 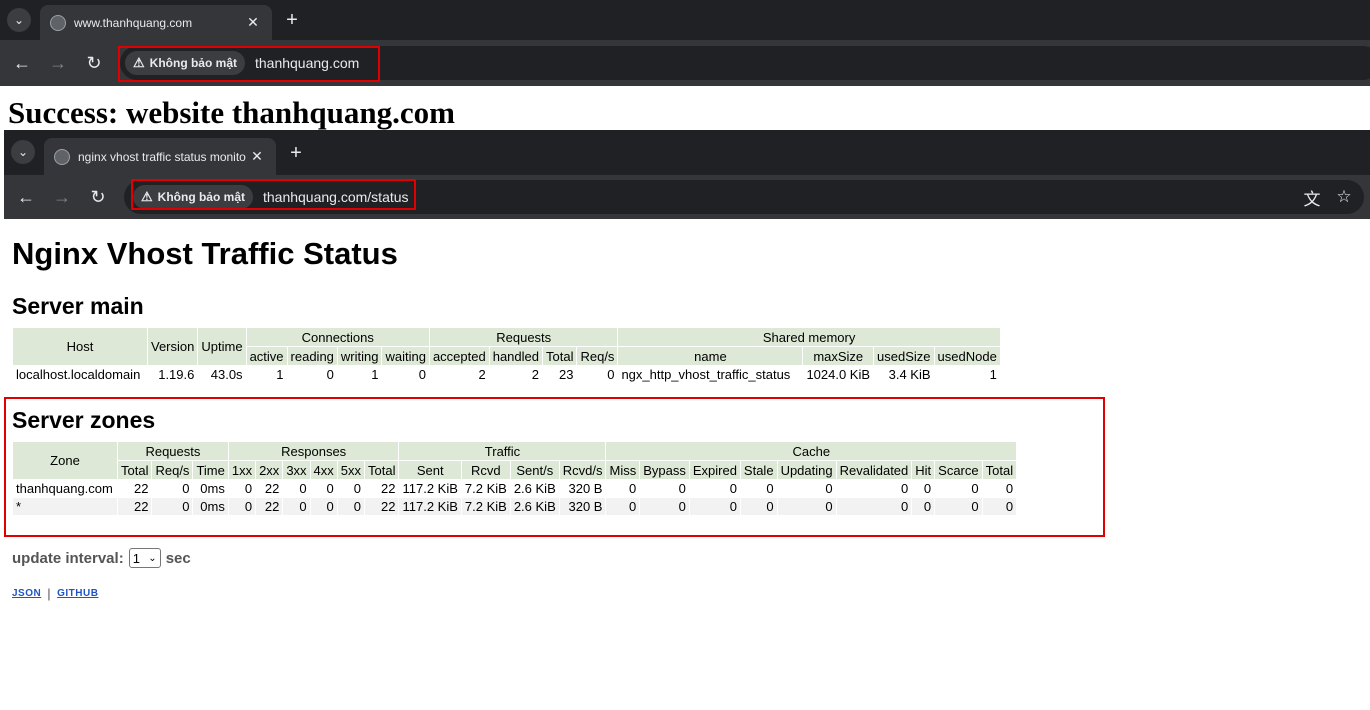 What do you see at coordinates (65, 506) in the screenshot?
I see `cell-zone: *` at bounding box center [65, 506].